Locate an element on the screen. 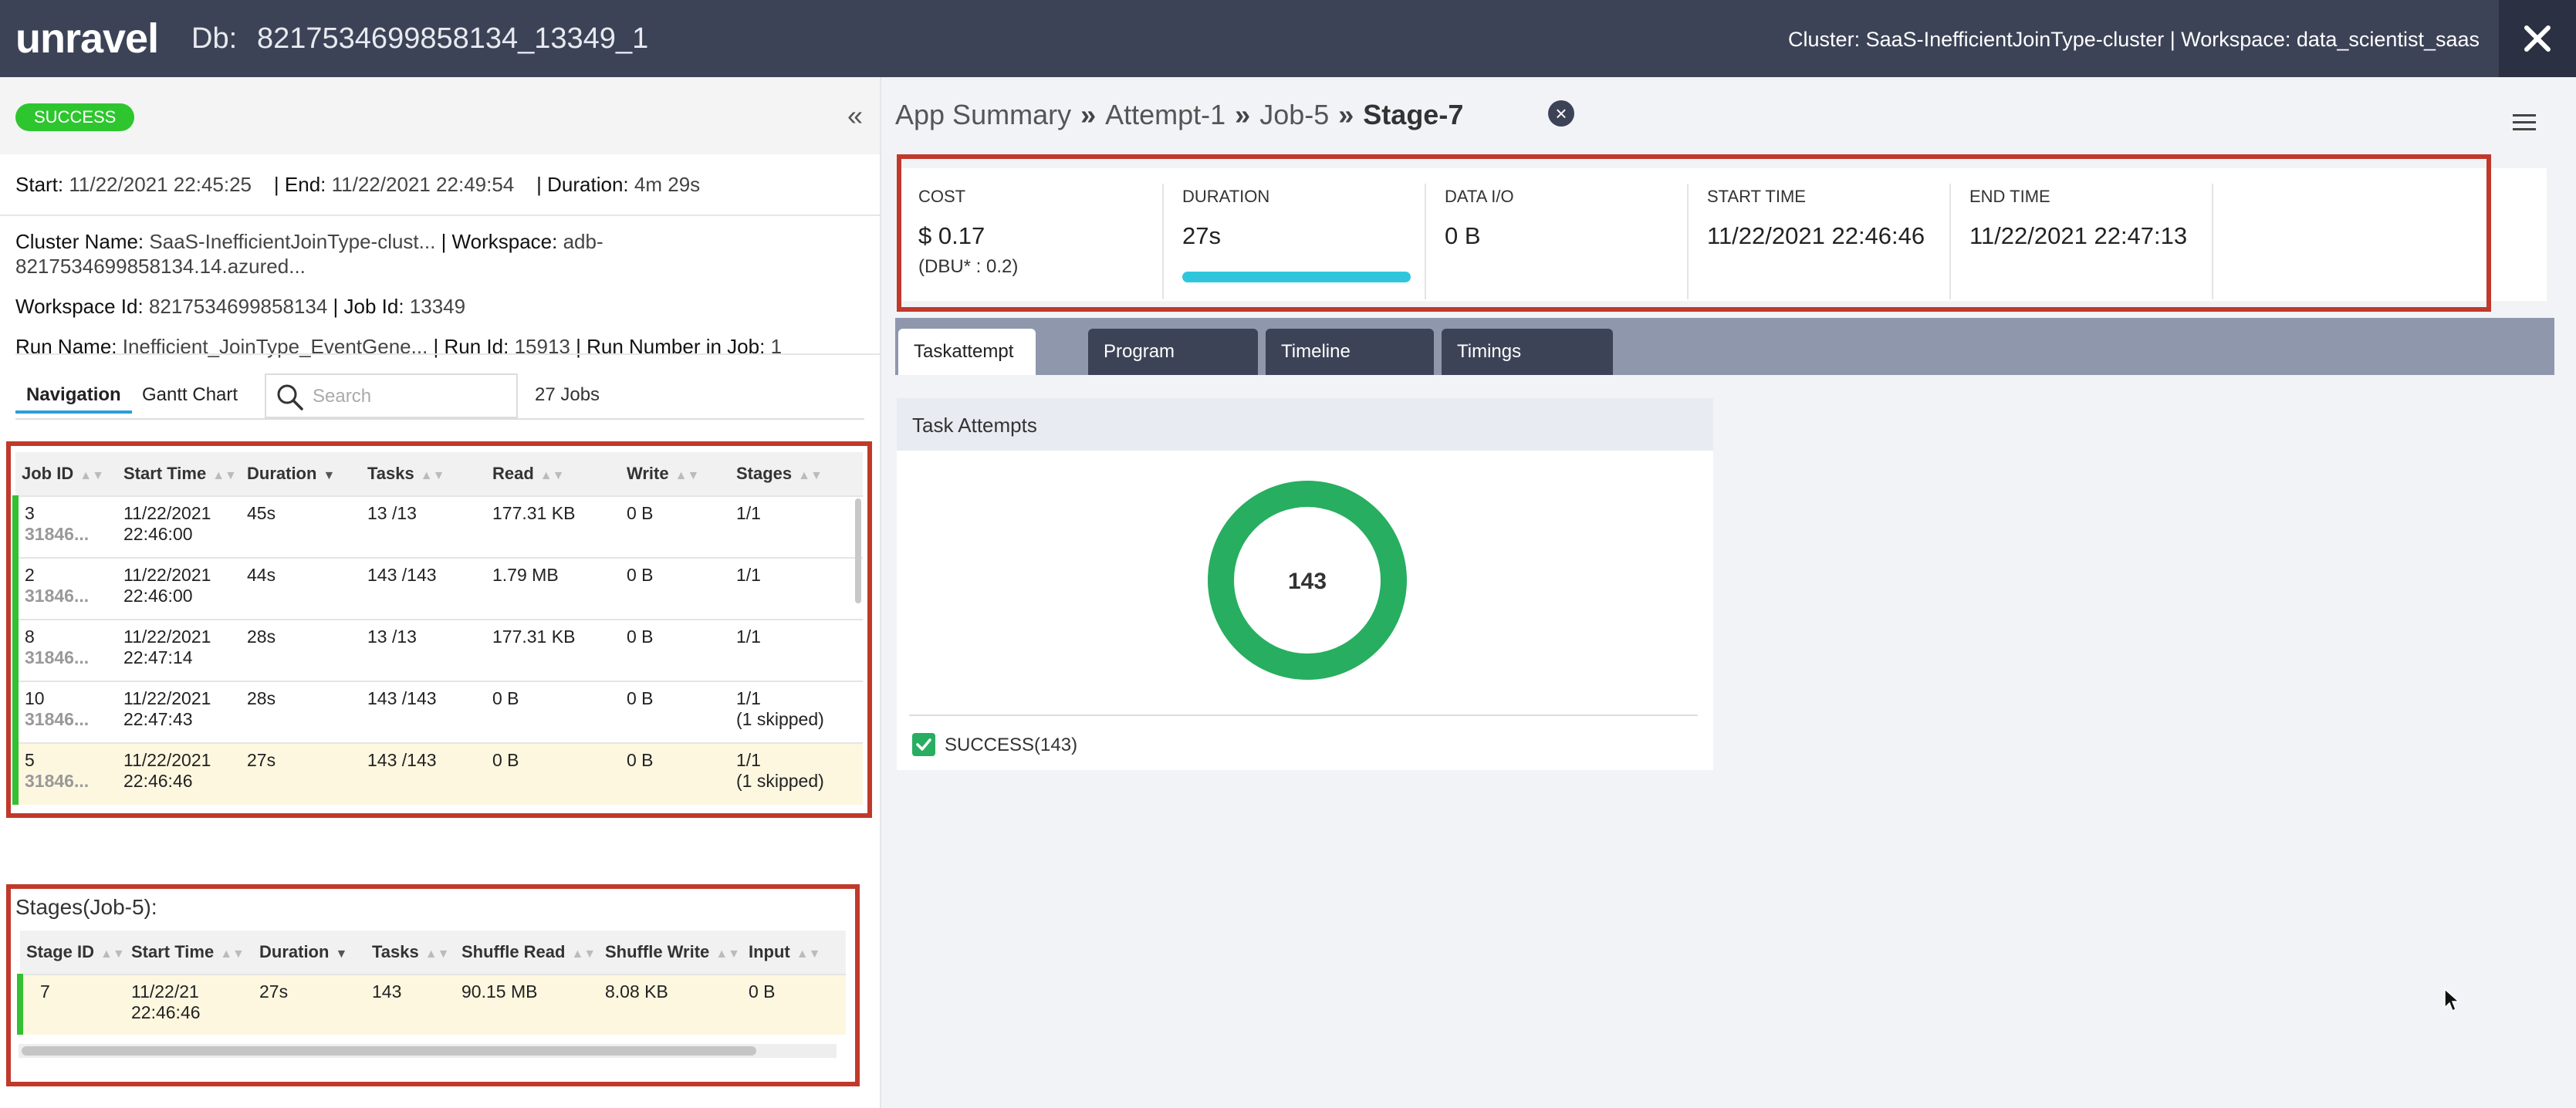 This screenshot has width=2576, height=1108. job-start-cell: 11/22/2021 22:47:14 is located at coordinates (179, 650).